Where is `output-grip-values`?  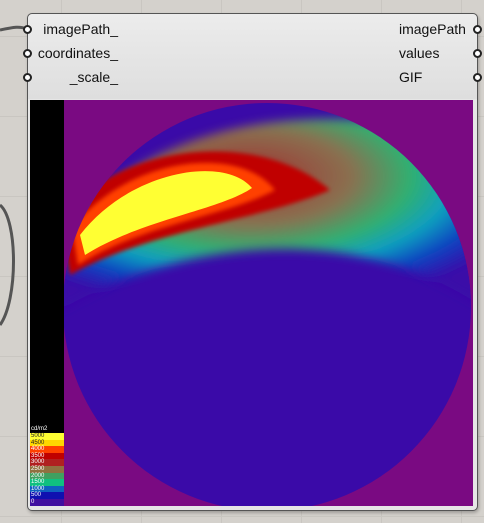
output-grip-values is located at coordinates (477, 53).